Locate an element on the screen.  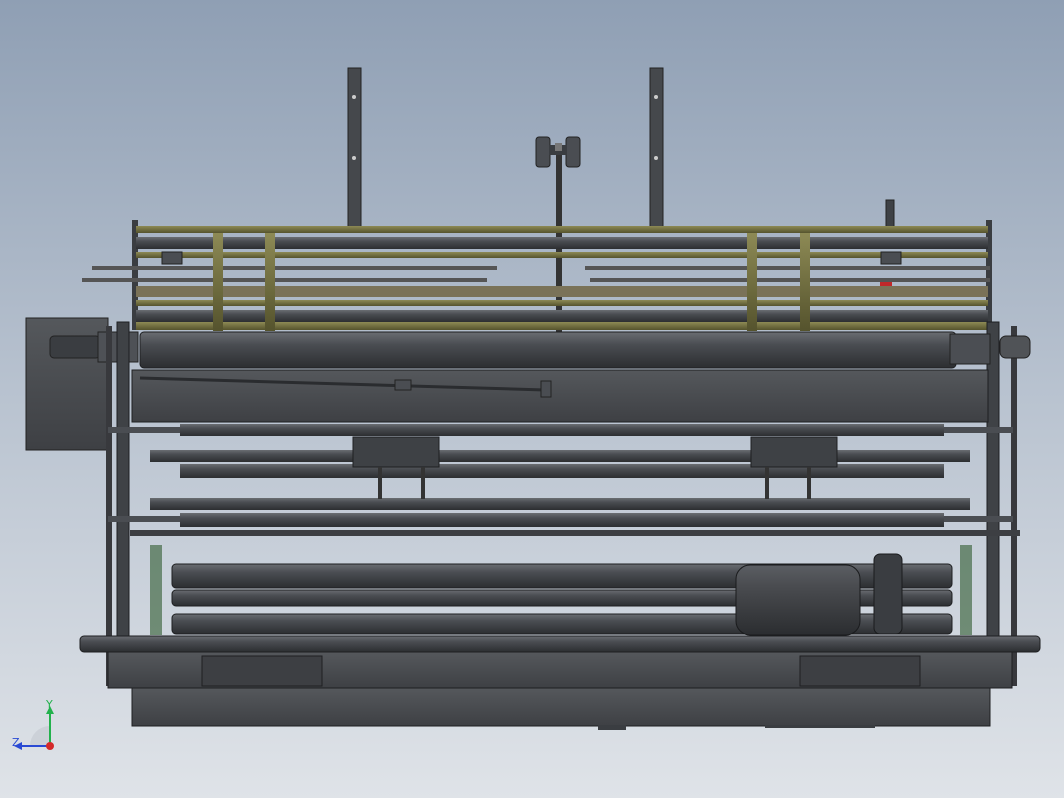
x-axis-dot is located at coordinates (50, 746).